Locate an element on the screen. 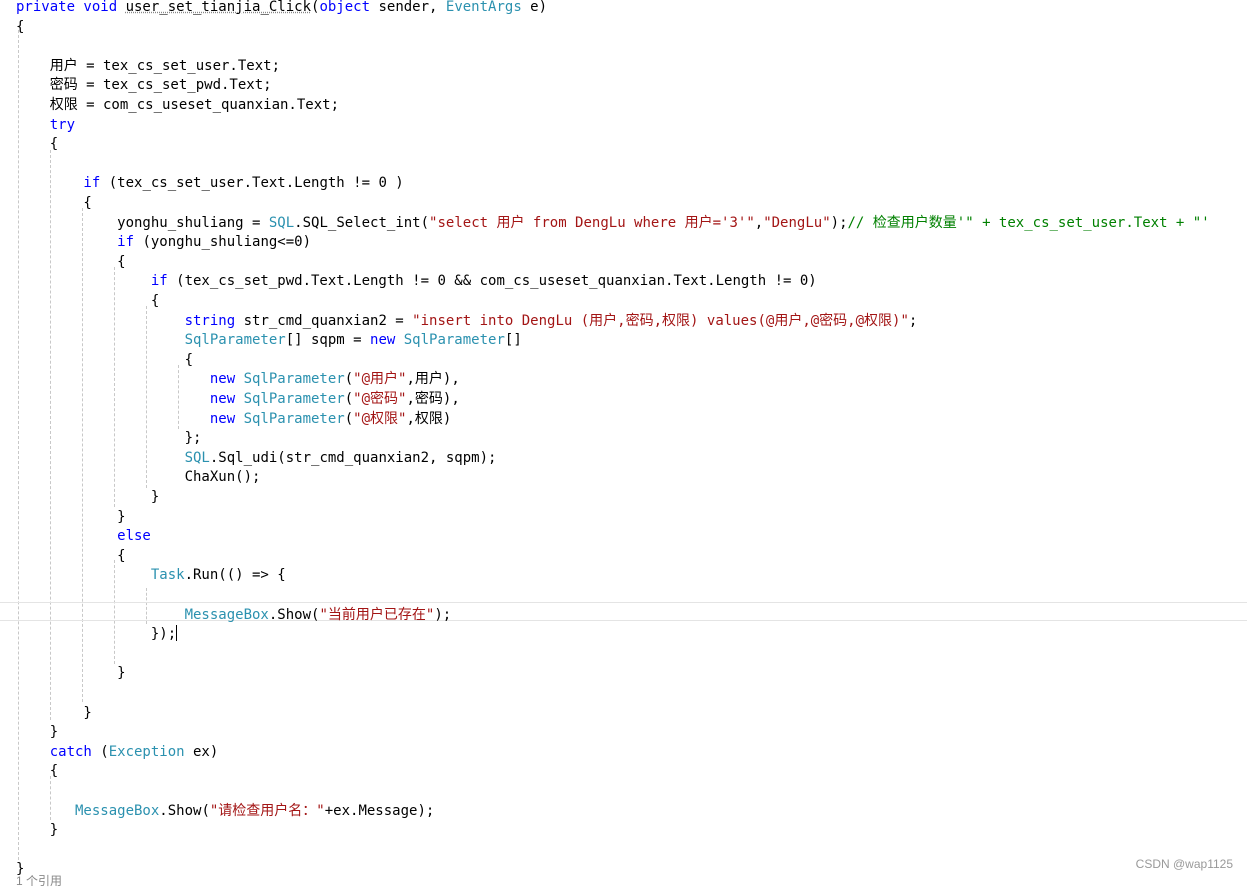  code-line: SQL.Sql_udi(str_cmd_quanxian2, sqpm); is located at coordinates (631, 458).